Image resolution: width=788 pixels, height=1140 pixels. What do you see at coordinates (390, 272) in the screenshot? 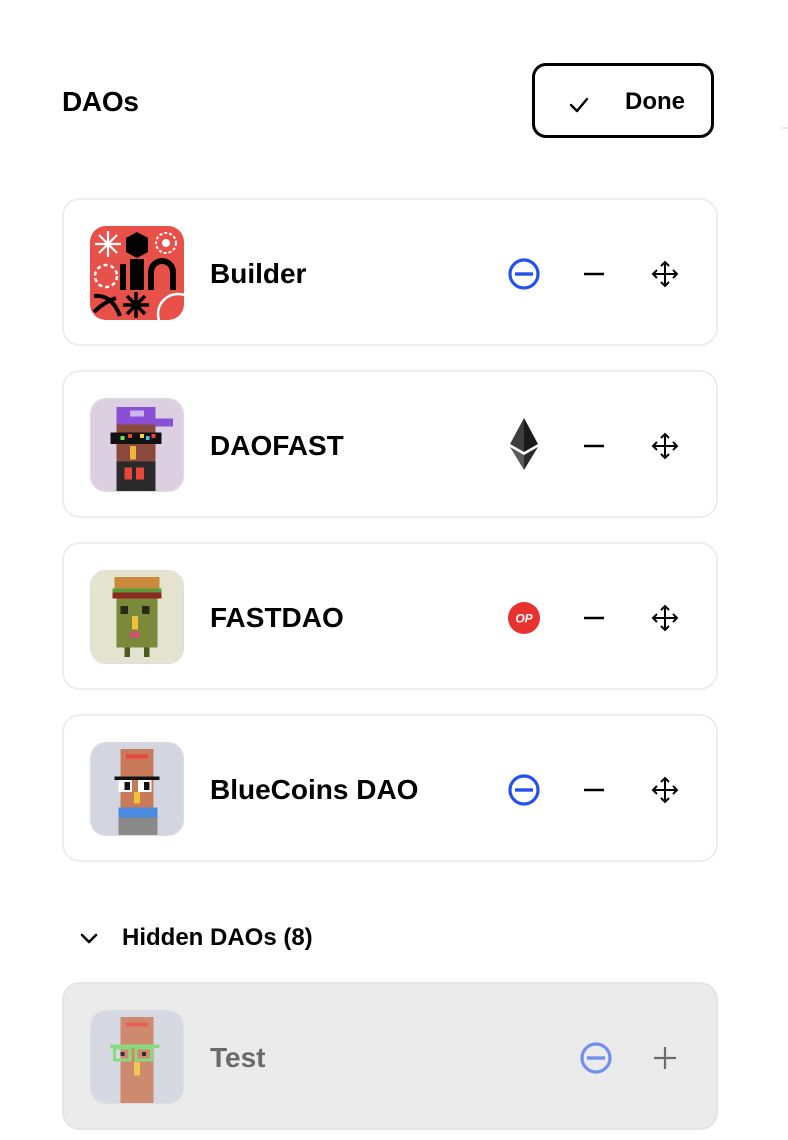
I see `dao-card-builder: Builder` at bounding box center [390, 272].